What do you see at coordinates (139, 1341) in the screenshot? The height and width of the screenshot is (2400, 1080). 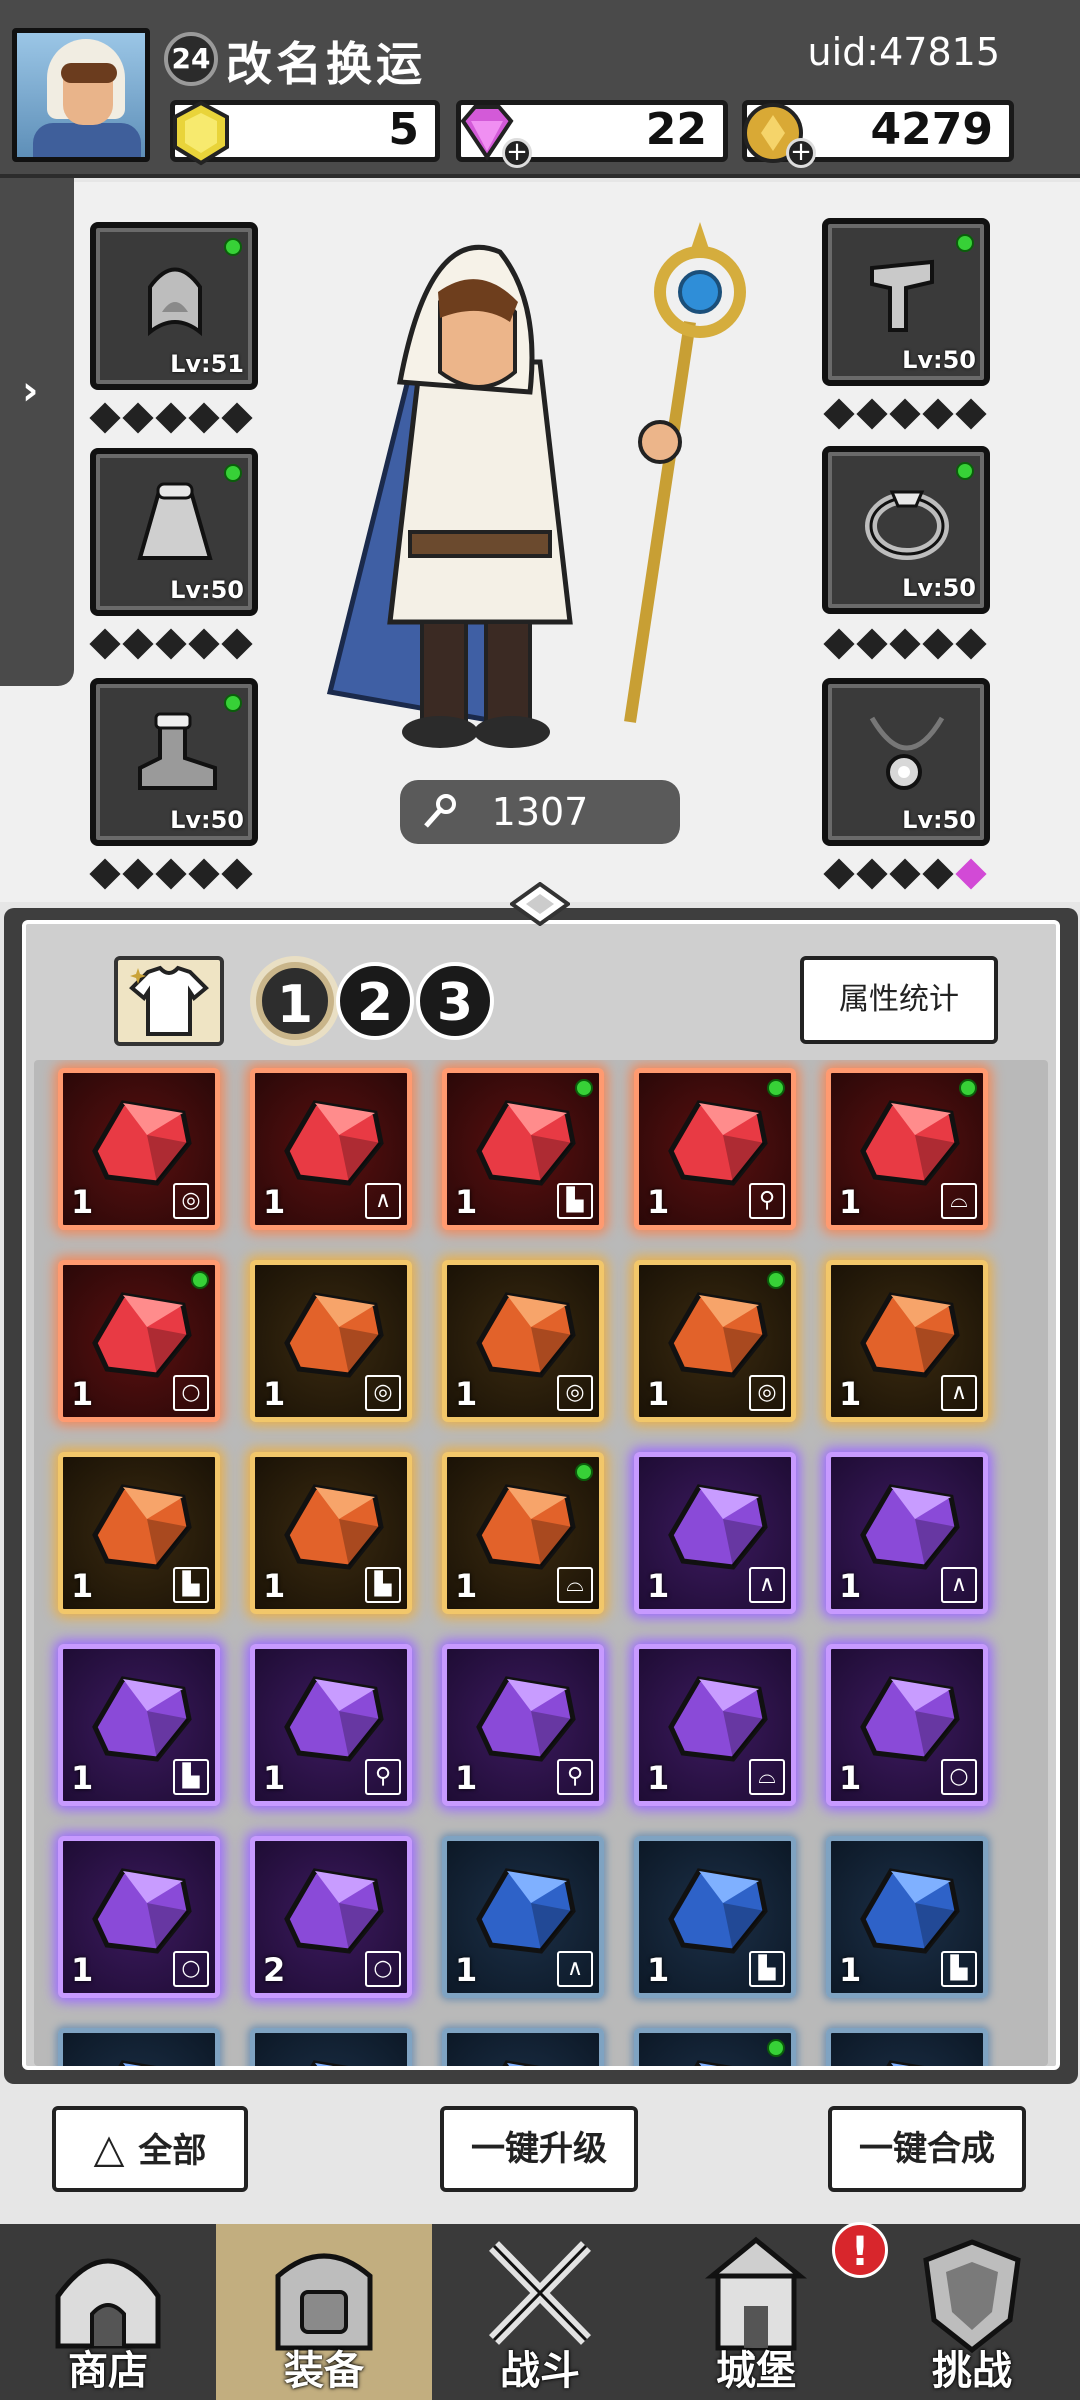 I see `gem-cell-red: 1 ○` at bounding box center [139, 1341].